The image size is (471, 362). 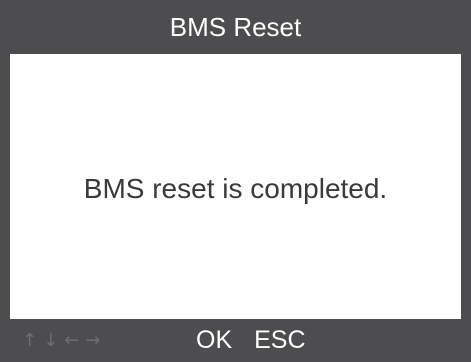 I want to click on bottom-bar: ↑ ↓ ← → OK ESC, so click(x=235, y=340).